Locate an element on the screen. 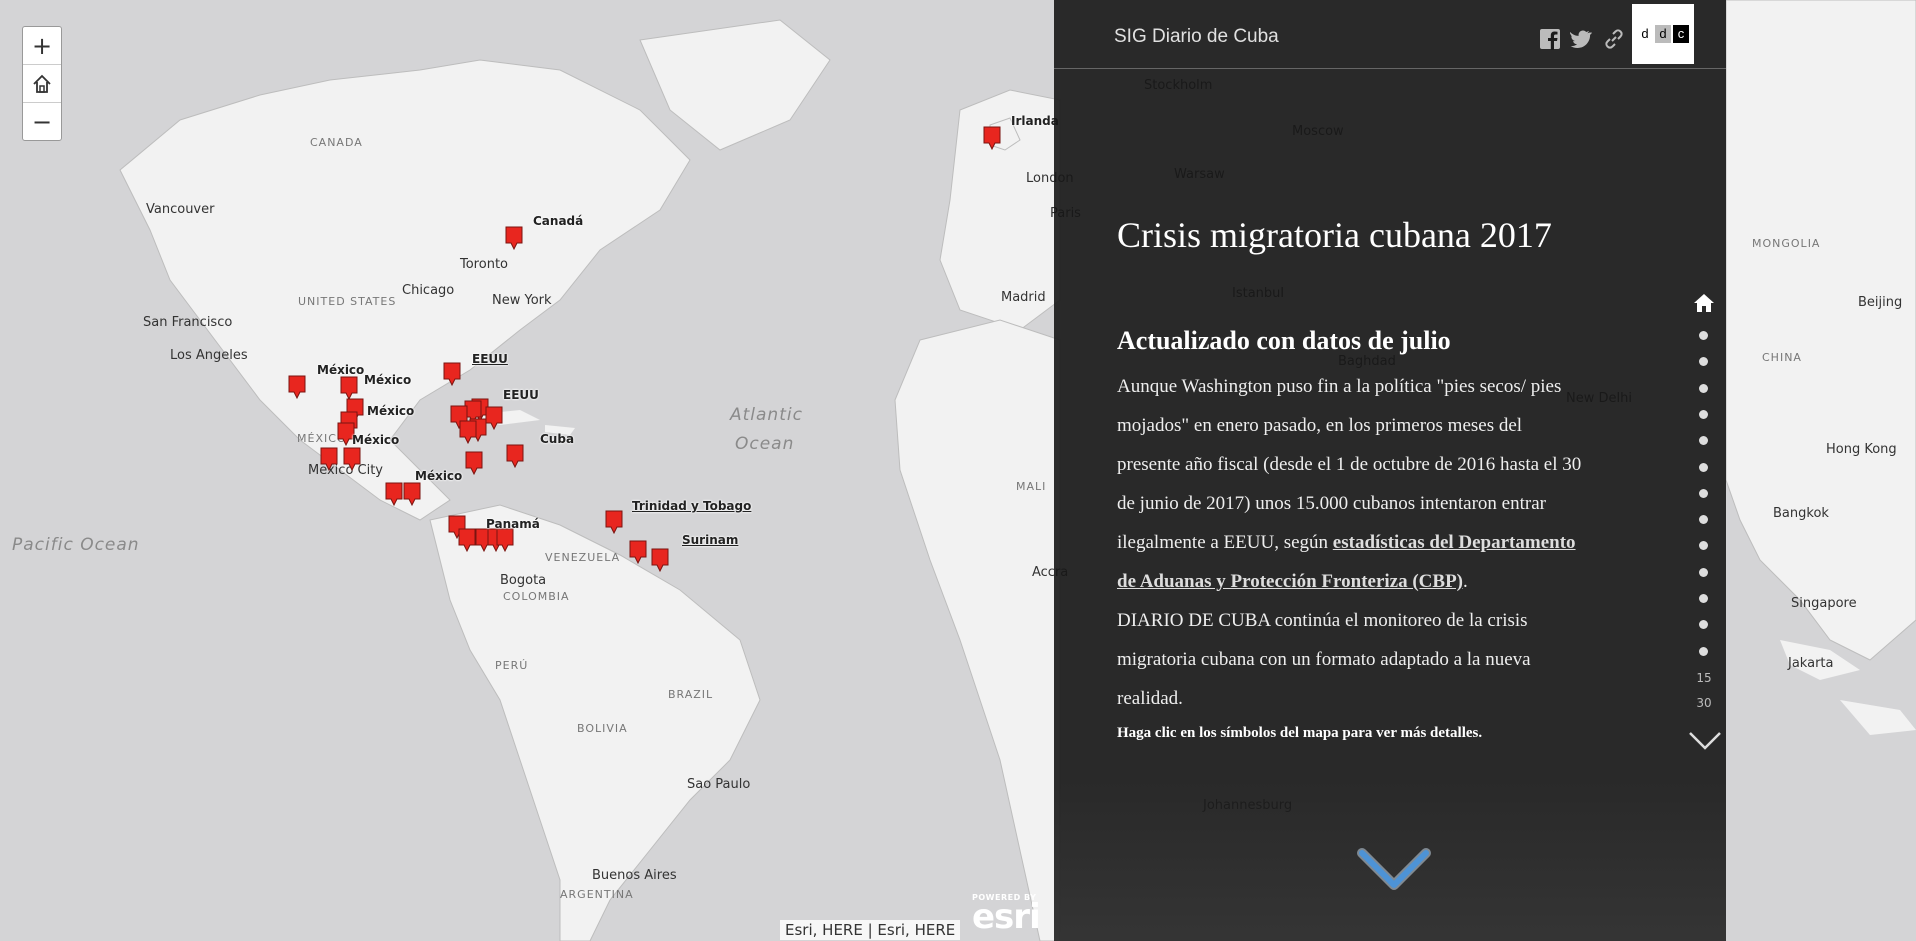 The width and height of the screenshot is (1916, 941). esri-wordmark: esri is located at coordinates (1006, 917).